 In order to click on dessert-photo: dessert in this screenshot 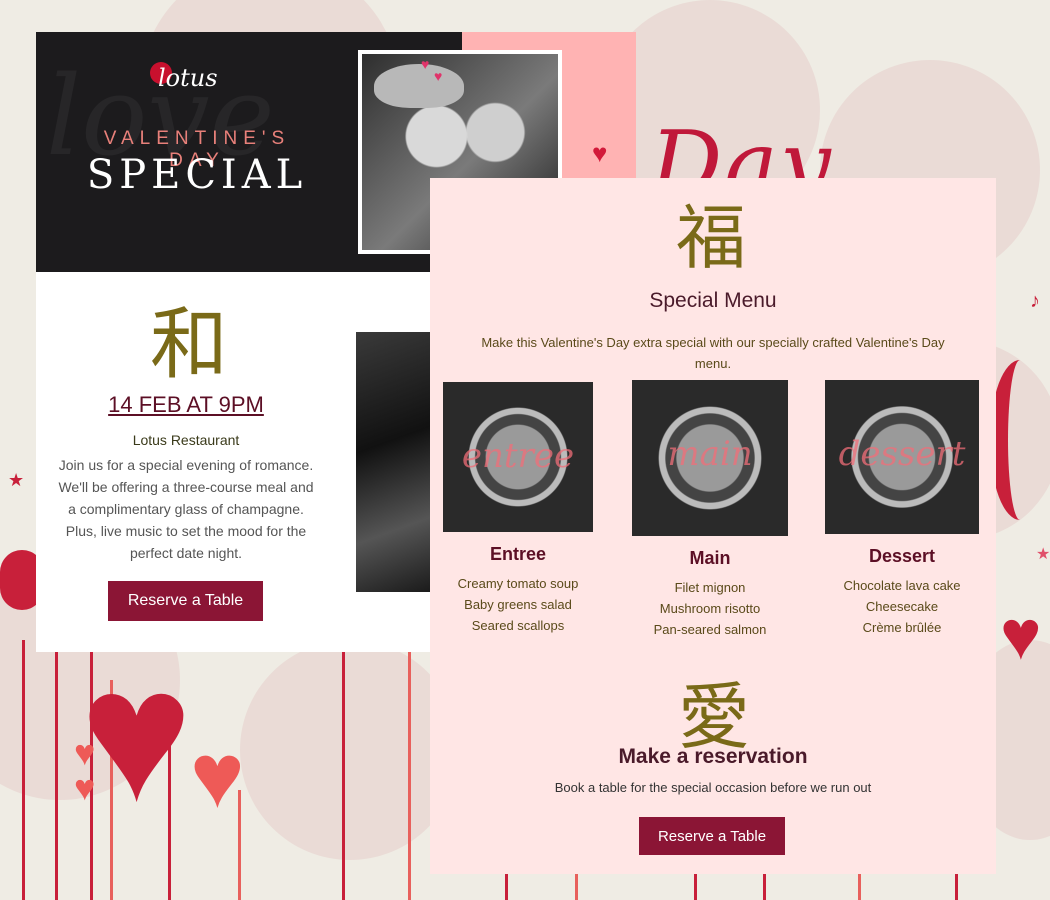, I will do `click(902, 457)`.